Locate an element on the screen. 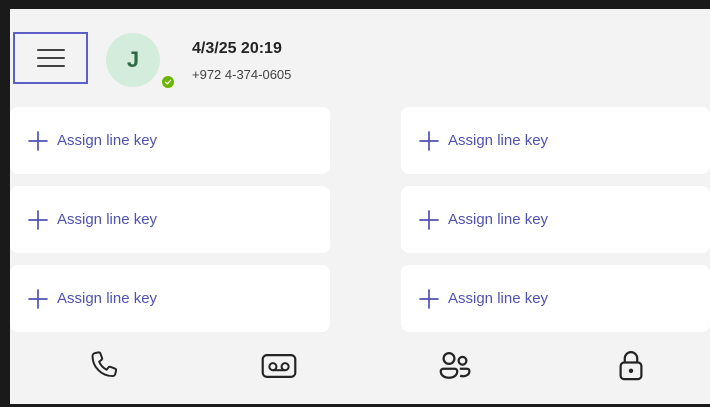 The image size is (710, 407). avatar-initial: J is located at coordinates (133, 59).